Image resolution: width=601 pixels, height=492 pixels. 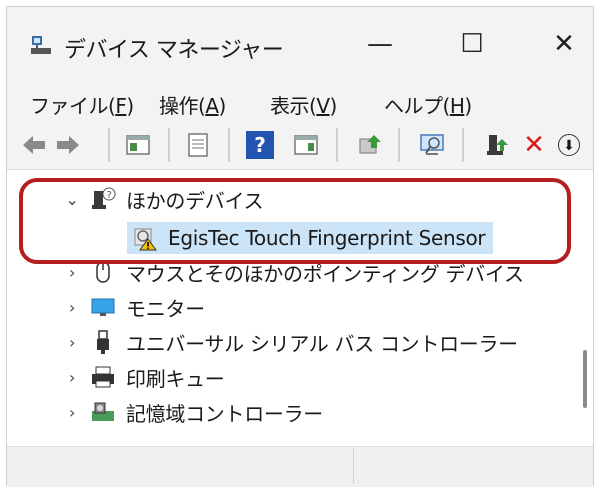 I want to click on unknown-device-category-icon: ?, so click(x=104, y=198).